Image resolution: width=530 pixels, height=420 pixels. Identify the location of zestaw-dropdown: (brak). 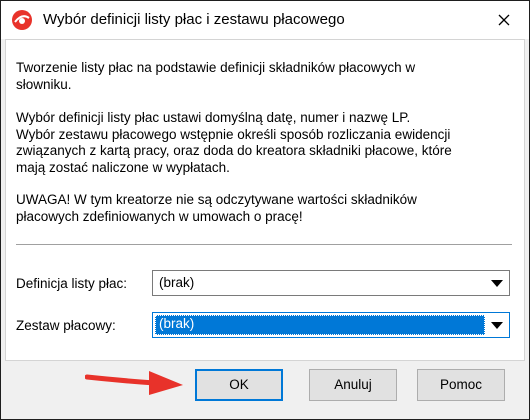
(331, 325).